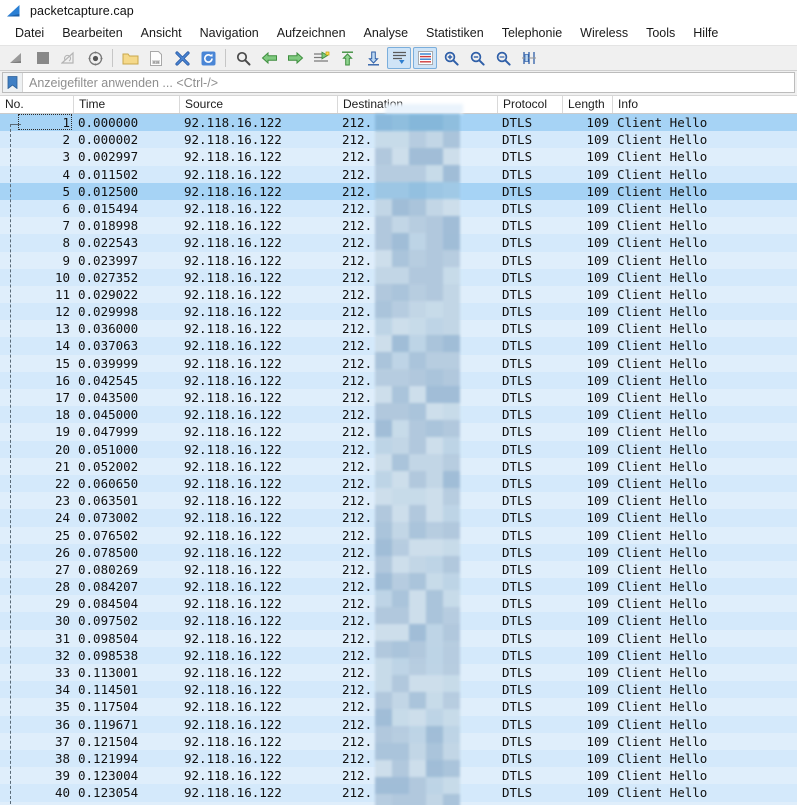 This screenshot has height=805, width=797. Describe the element at coordinates (108, 552) in the screenshot. I see `cell-time: 0.078500` at that location.